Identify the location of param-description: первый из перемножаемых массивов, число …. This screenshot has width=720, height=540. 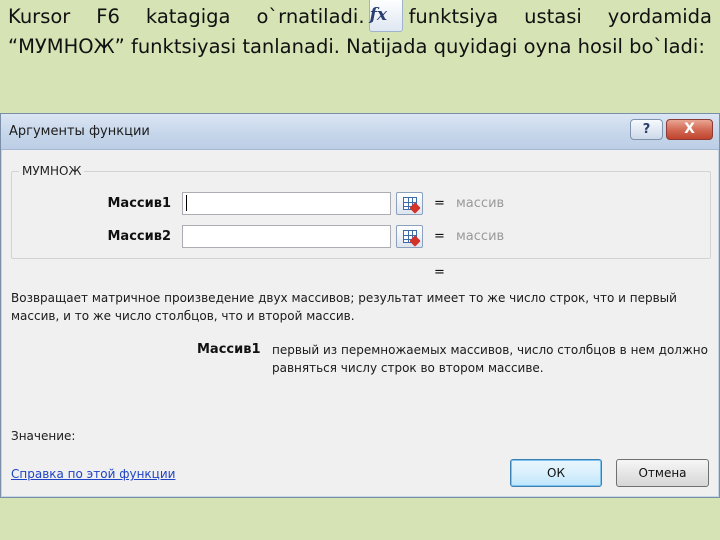
(490, 359).